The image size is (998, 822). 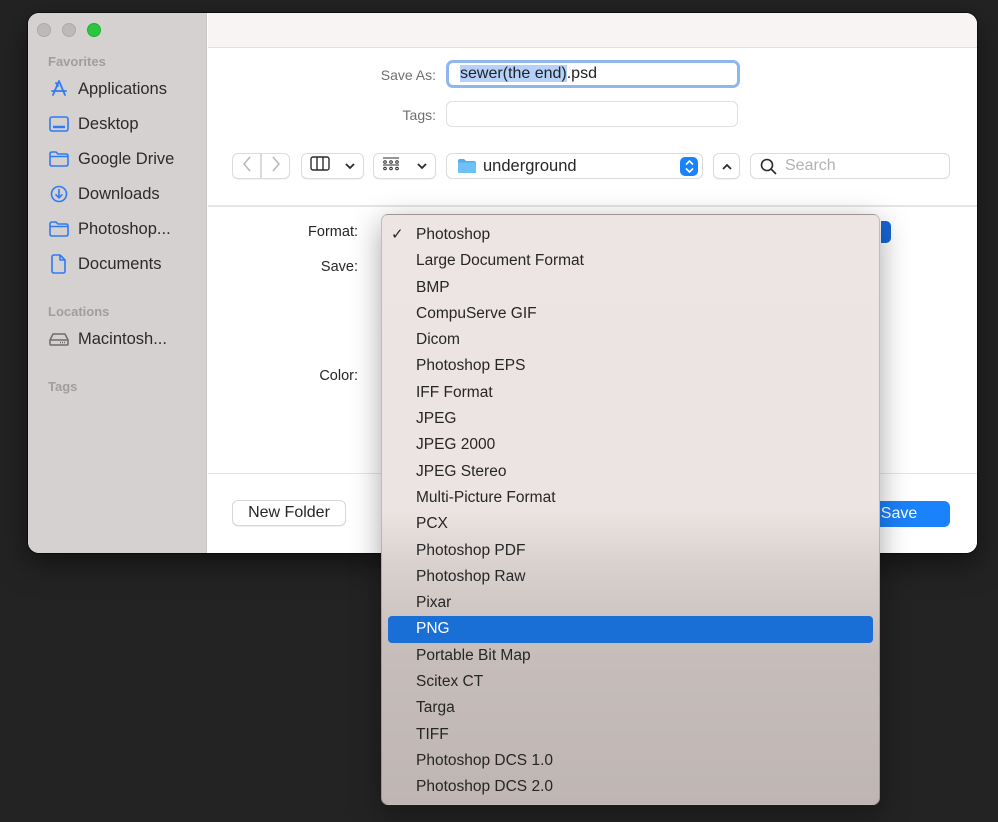 What do you see at coordinates (126, 158) in the screenshot?
I see `sidebar-item-label: Google Drive` at bounding box center [126, 158].